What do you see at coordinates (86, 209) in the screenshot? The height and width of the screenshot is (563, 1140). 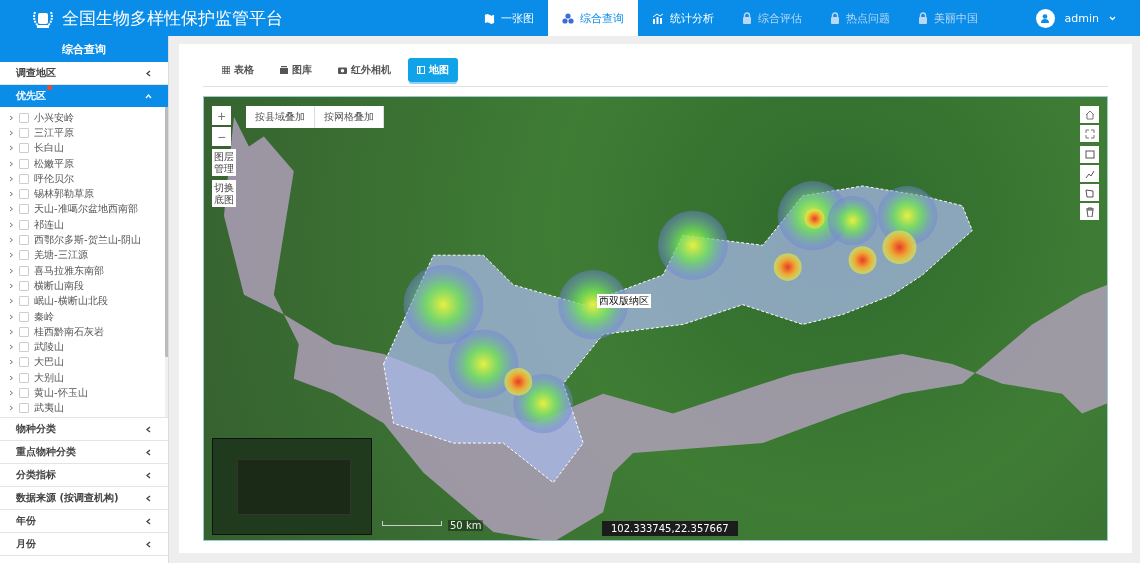 I see `tree-item-label: 天山-准噶尔盆地西南部` at bounding box center [86, 209].